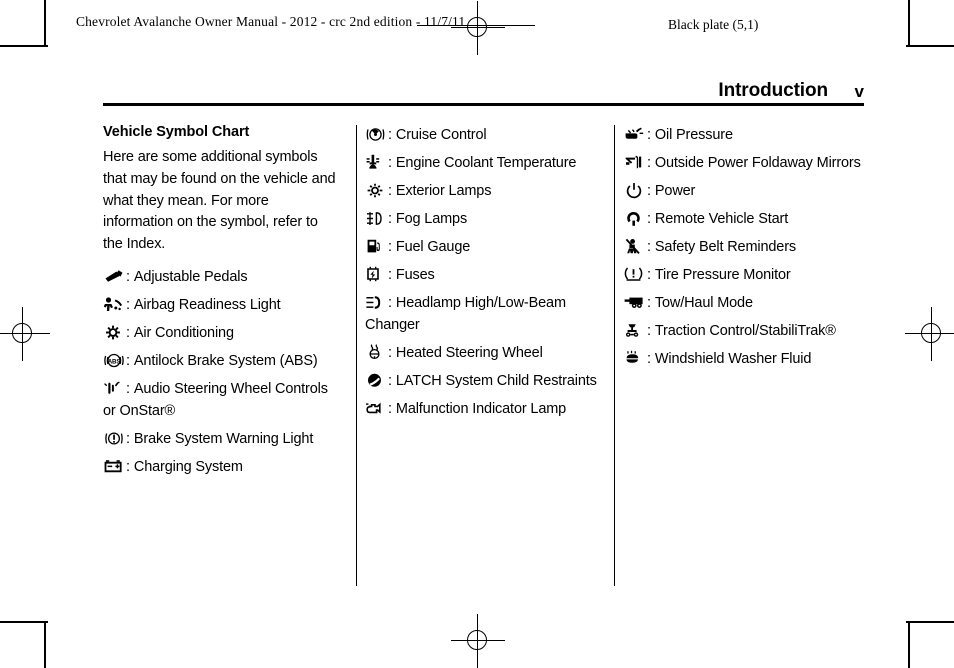 This screenshot has width=954, height=668. Describe the element at coordinates (743, 135) in the screenshot. I see `symbol-entry: : Oil Pressure` at that location.